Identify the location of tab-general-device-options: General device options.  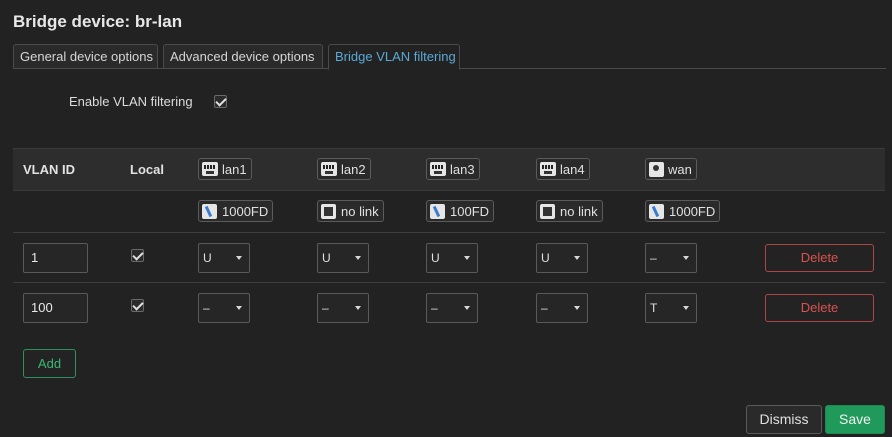
(85, 56).